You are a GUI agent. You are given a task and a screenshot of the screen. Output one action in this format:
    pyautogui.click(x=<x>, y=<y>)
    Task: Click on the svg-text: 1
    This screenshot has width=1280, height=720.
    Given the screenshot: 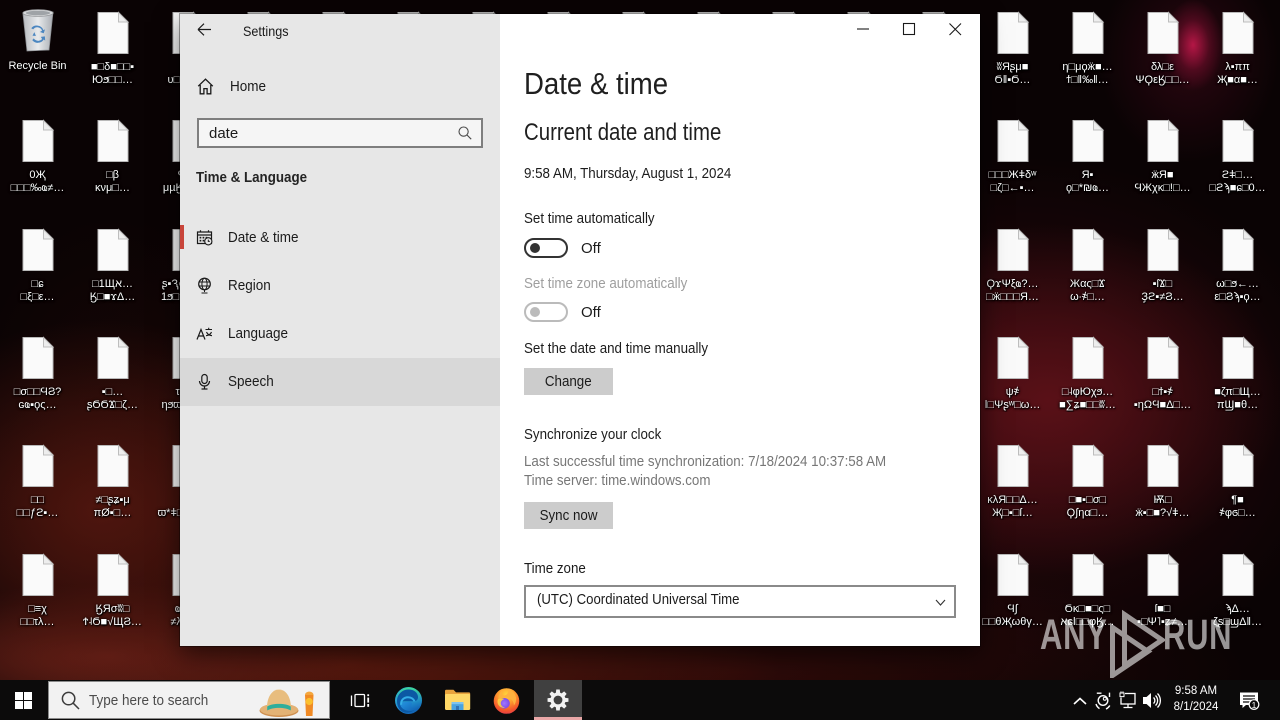 What is the action you would take?
    pyautogui.click(x=1254, y=705)
    